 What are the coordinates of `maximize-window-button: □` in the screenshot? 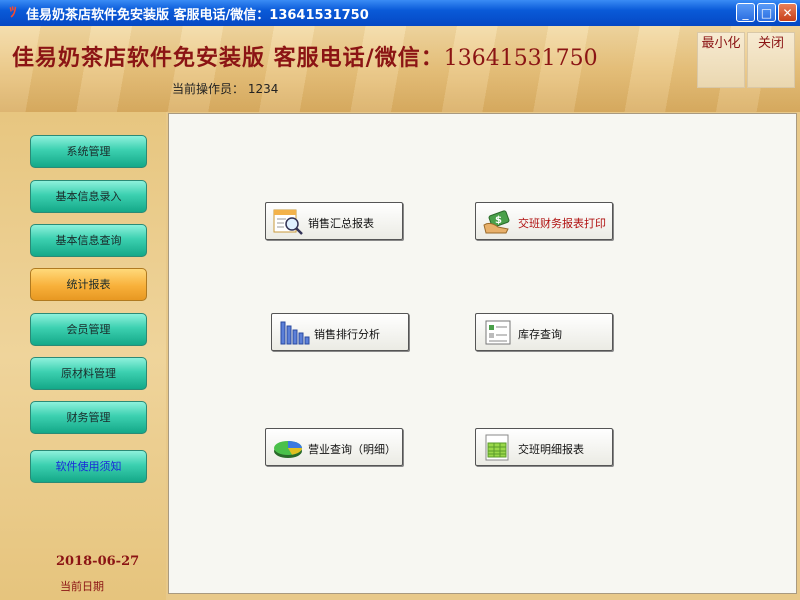 It's located at (766, 12).